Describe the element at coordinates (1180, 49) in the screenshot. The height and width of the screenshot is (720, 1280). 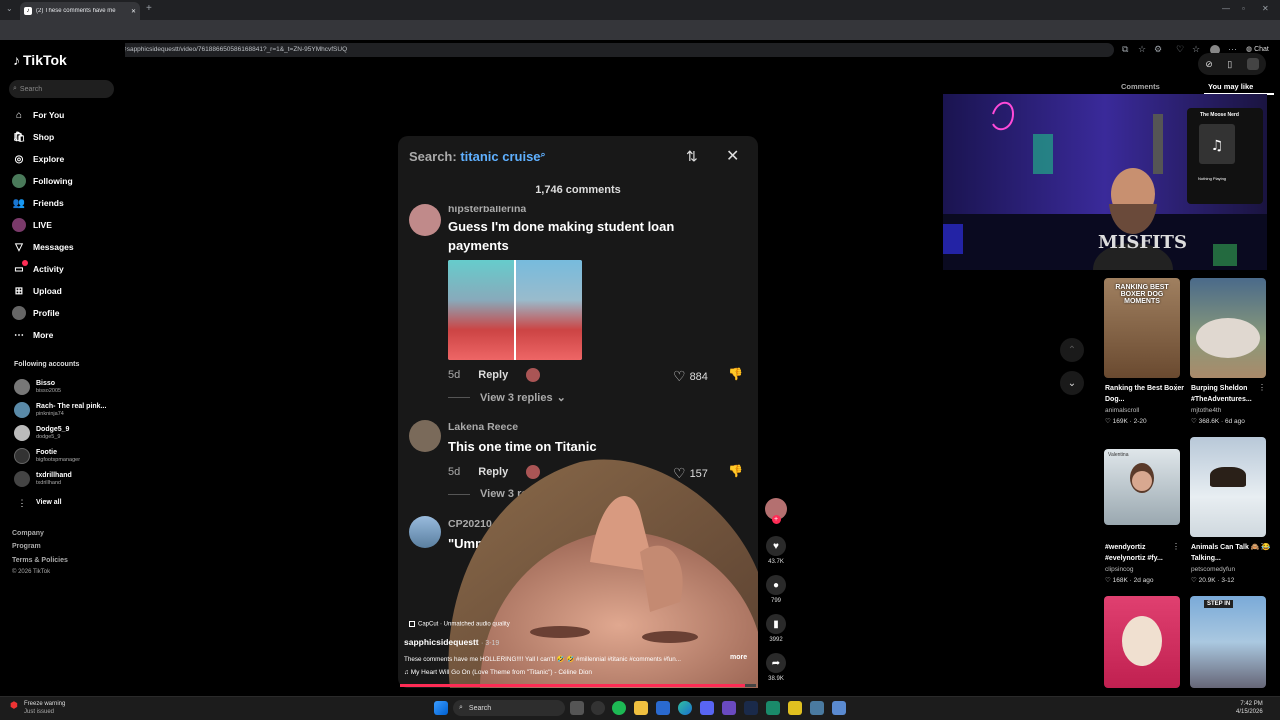
I see `collections-icon: ♡` at that location.